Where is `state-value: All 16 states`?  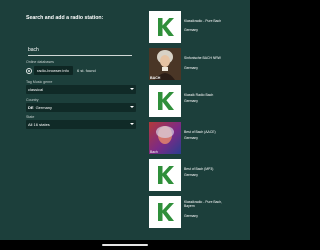
state-value: All 16 states is located at coordinates (39, 124).